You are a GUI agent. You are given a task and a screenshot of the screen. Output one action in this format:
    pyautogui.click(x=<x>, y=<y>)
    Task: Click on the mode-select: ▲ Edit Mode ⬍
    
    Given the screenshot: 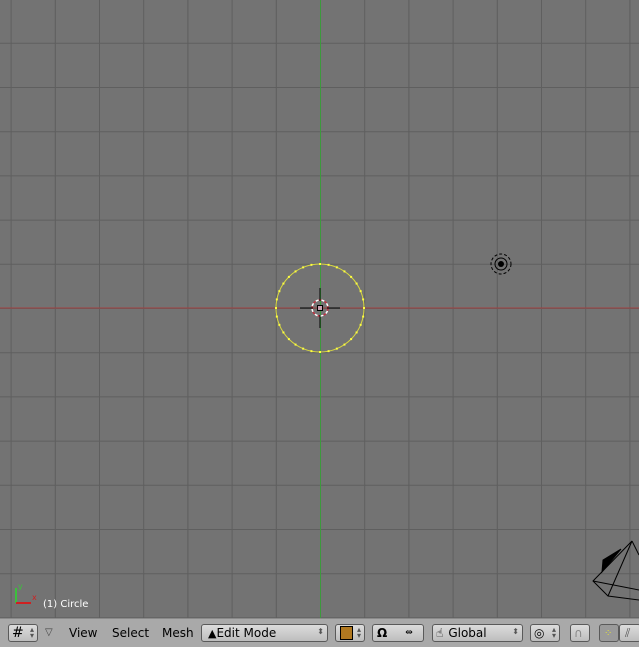 What is the action you would take?
    pyautogui.click(x=264, y=633)
    